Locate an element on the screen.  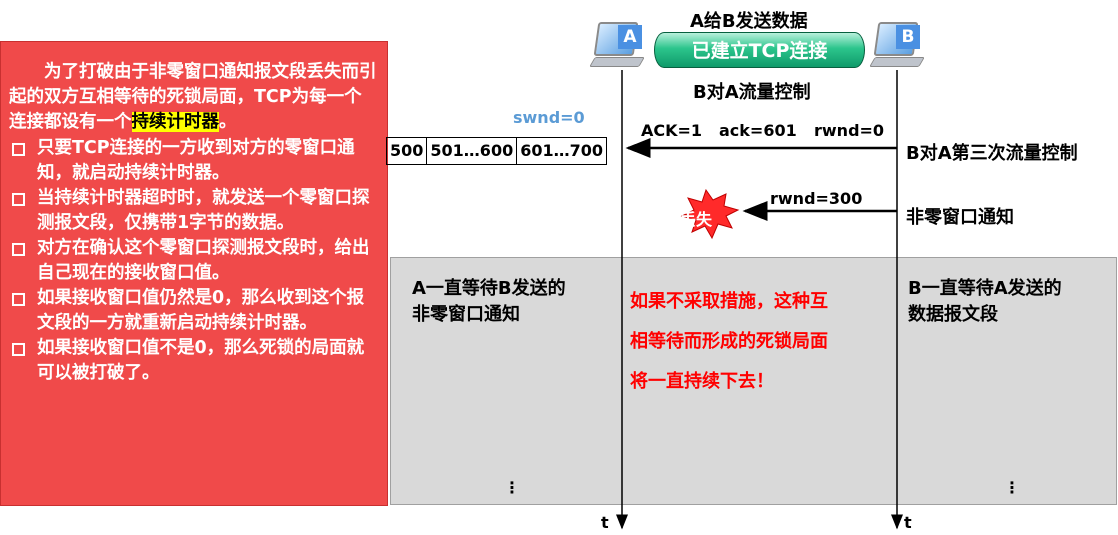
host-a-badge: A is located at coordinates (630, 37).